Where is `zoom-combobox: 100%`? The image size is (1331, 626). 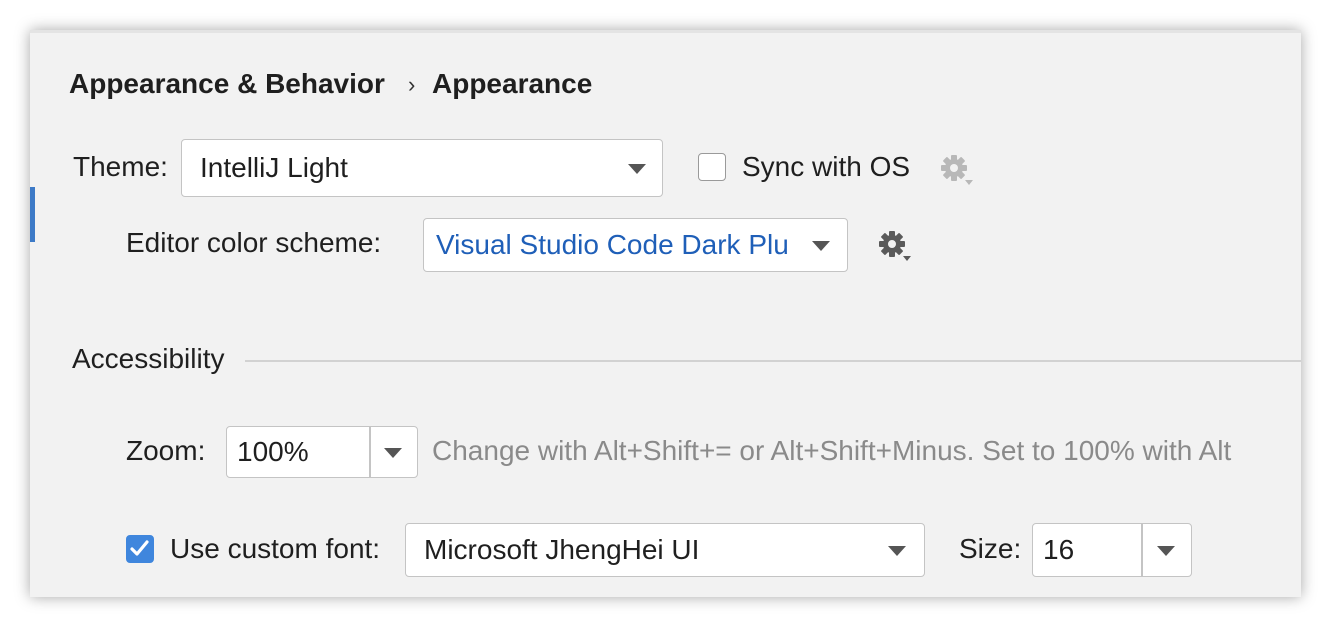 zoom-combobox: 100% is located at coordinates (322, 452).